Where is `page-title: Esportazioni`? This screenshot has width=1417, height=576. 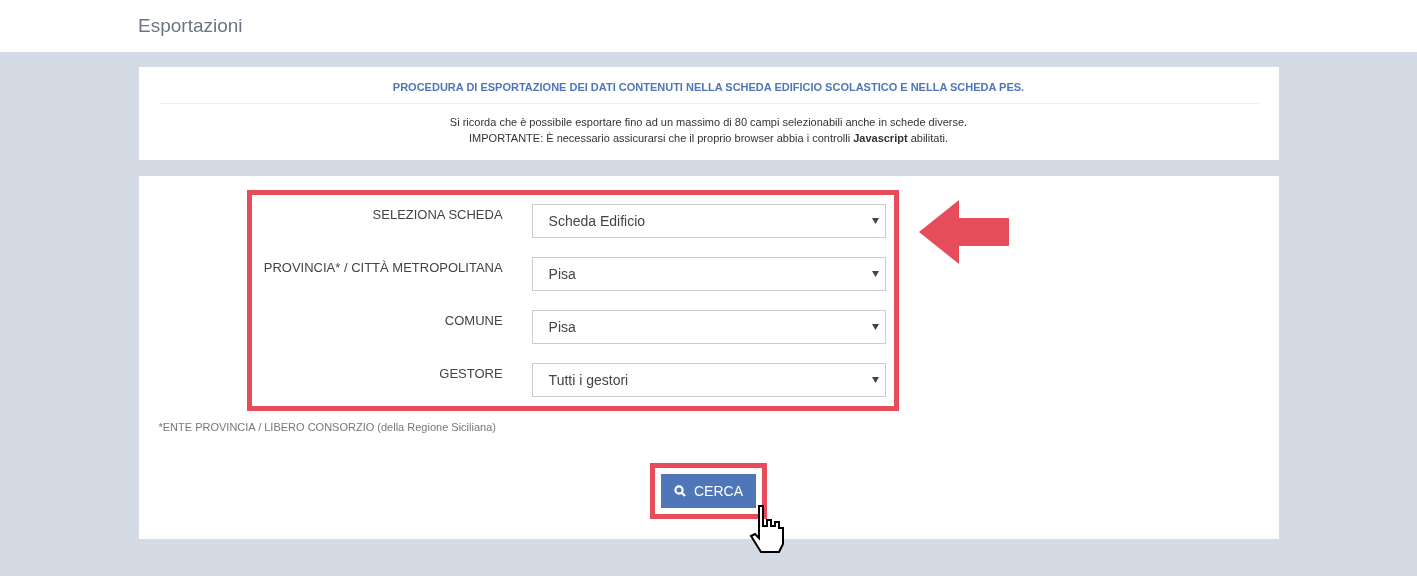
page-title: Esportazioni is located at coordinates (190, 26).